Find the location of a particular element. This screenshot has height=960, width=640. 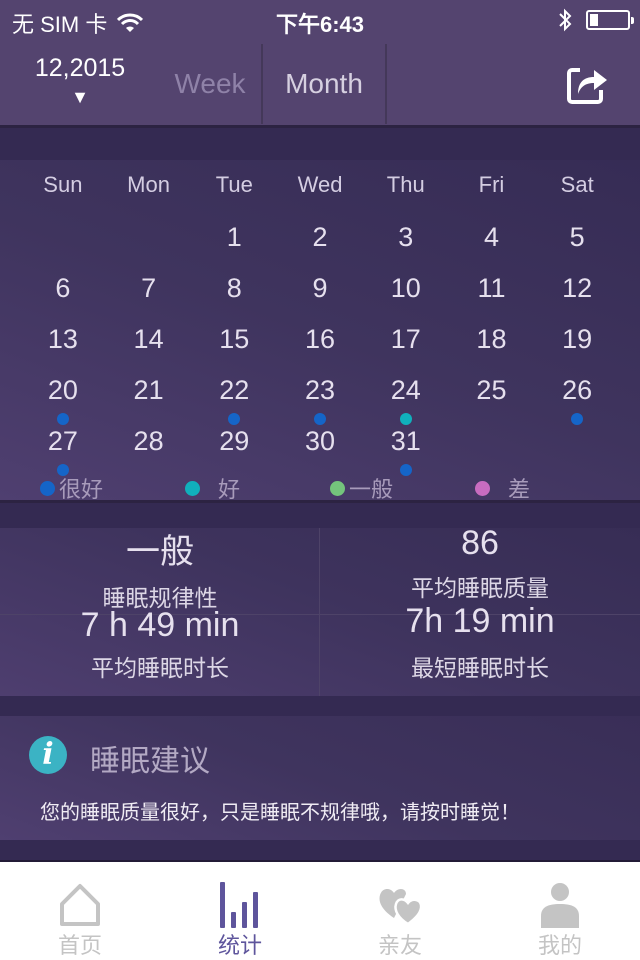

calendar-day: 6 is located at coordinates (63, 298).